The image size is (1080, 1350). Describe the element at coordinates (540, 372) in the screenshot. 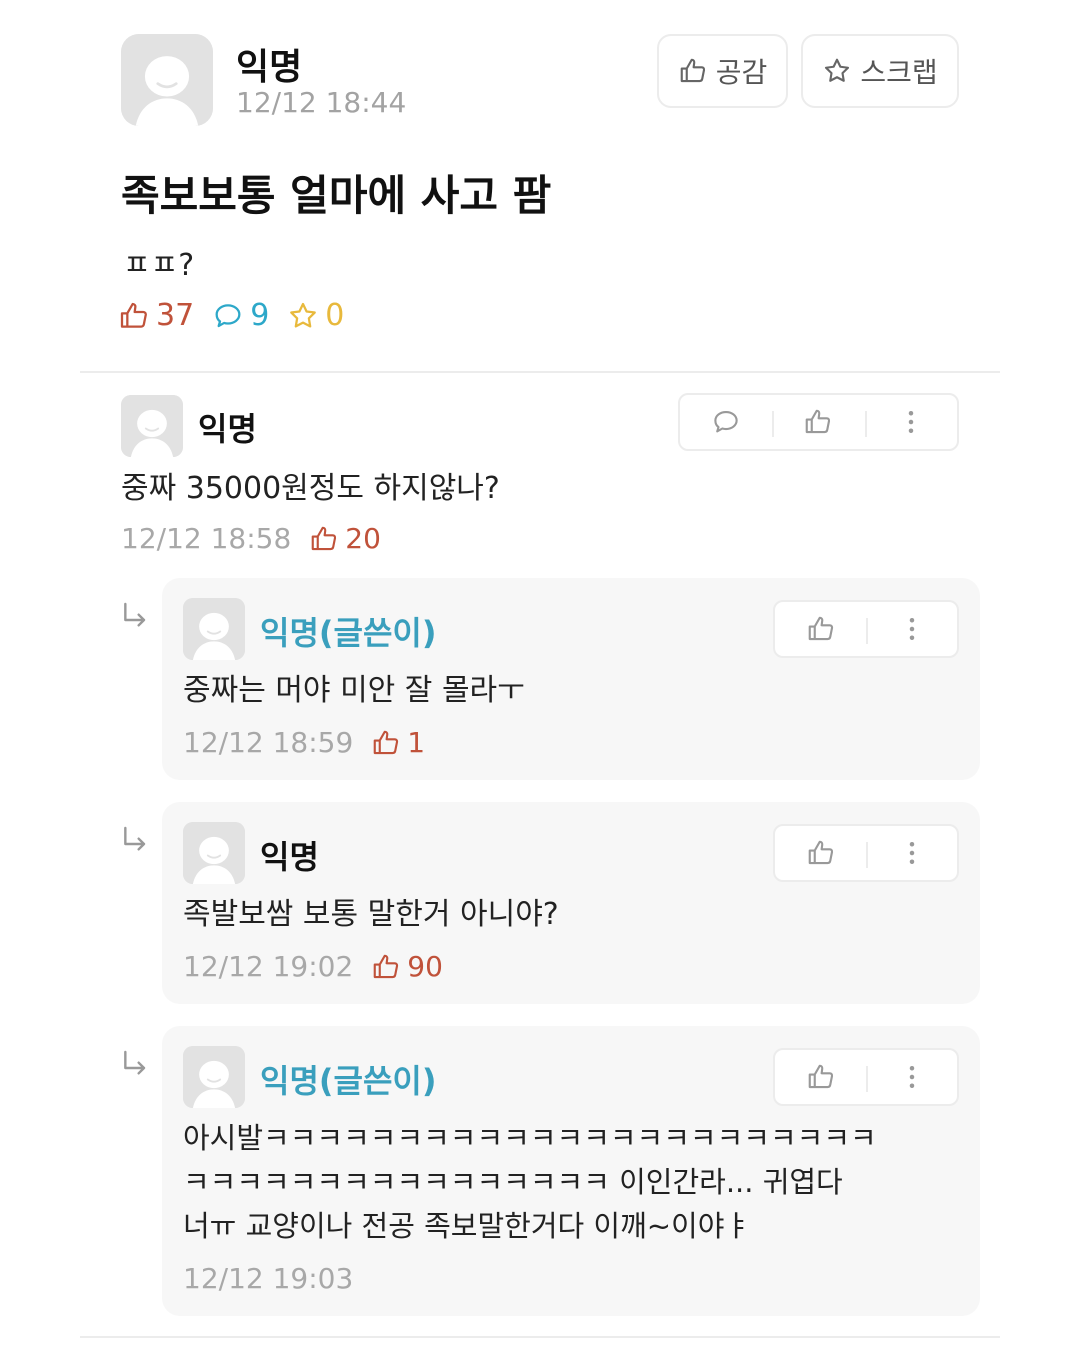

I see `post-divider` at that location.